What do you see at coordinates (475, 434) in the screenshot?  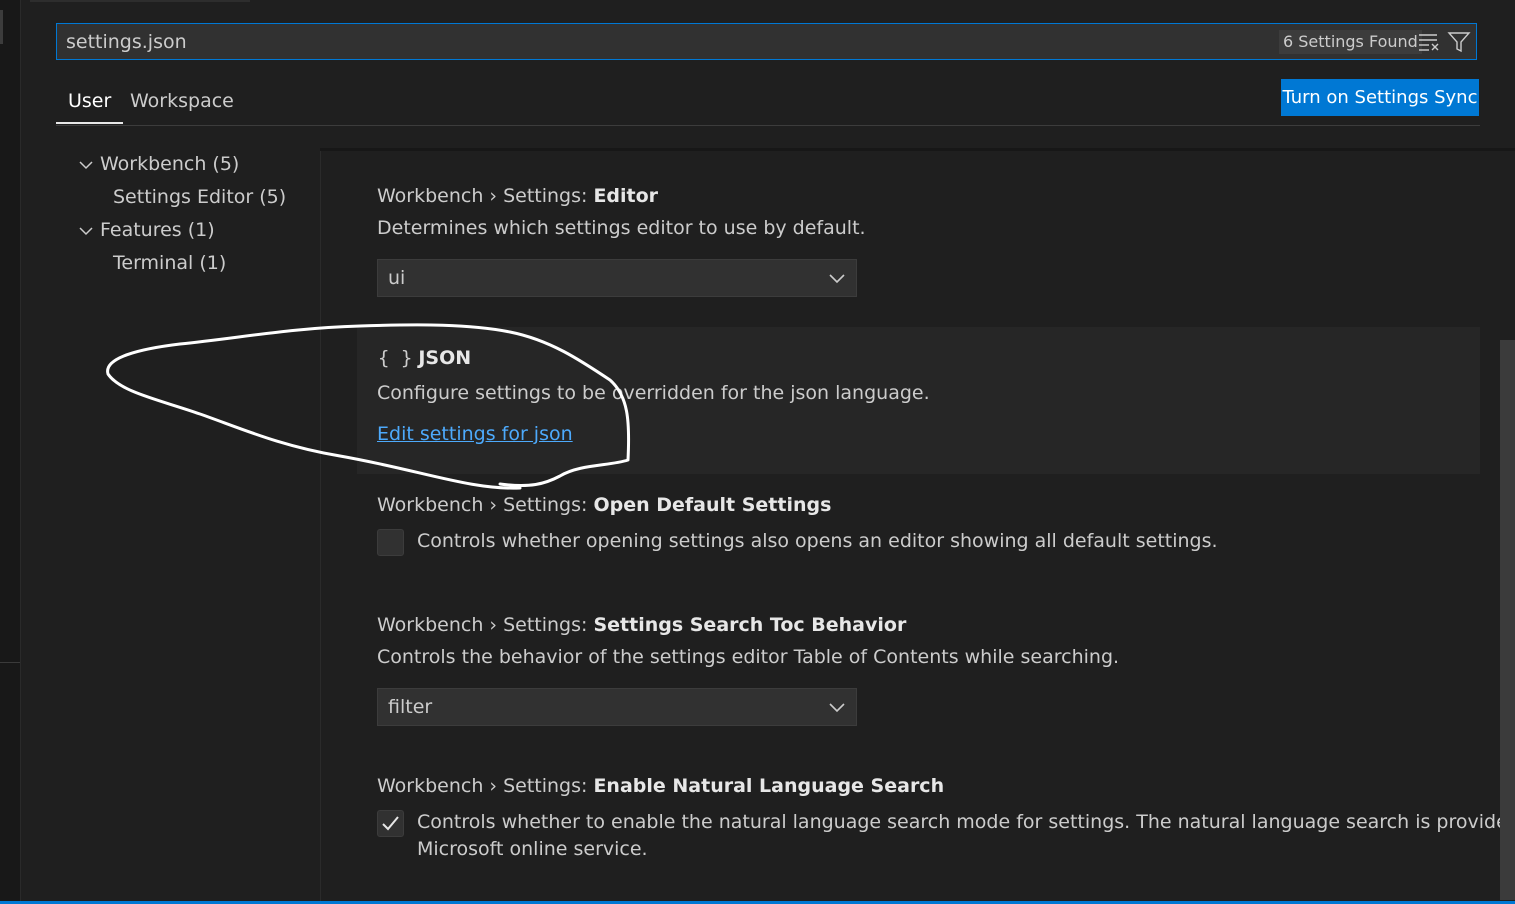 I see `edit-settings-for-json-link: Edit settings for json` at bounding box center [475, 434].